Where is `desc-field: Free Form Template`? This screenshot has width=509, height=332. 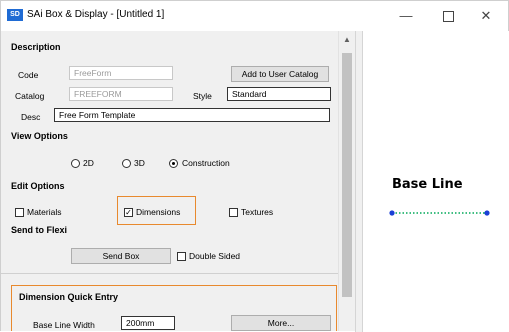
desc-field: Free Form Template is located at coordinates (192, 115).